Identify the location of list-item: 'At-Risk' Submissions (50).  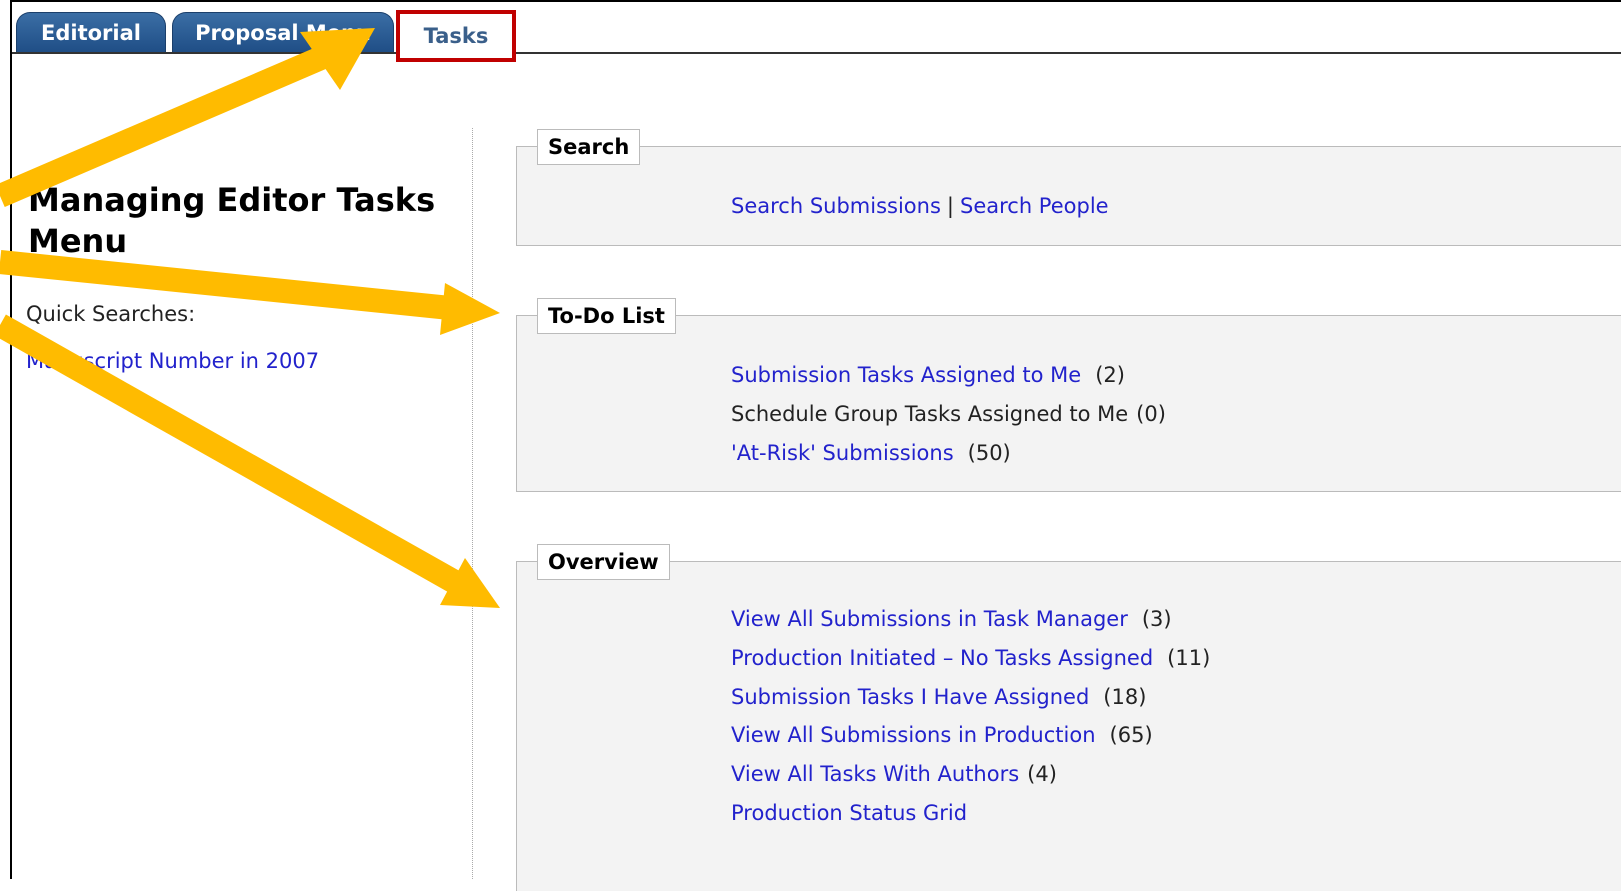
(948, 453).